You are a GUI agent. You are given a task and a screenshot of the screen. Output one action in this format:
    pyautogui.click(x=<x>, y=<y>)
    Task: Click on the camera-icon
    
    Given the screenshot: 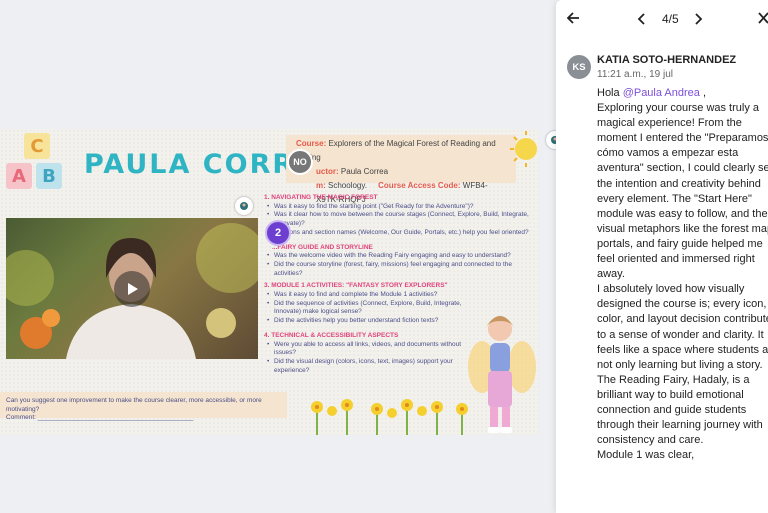 What is the action you would take?
    pyautogui.click(x=244, y=206)
    